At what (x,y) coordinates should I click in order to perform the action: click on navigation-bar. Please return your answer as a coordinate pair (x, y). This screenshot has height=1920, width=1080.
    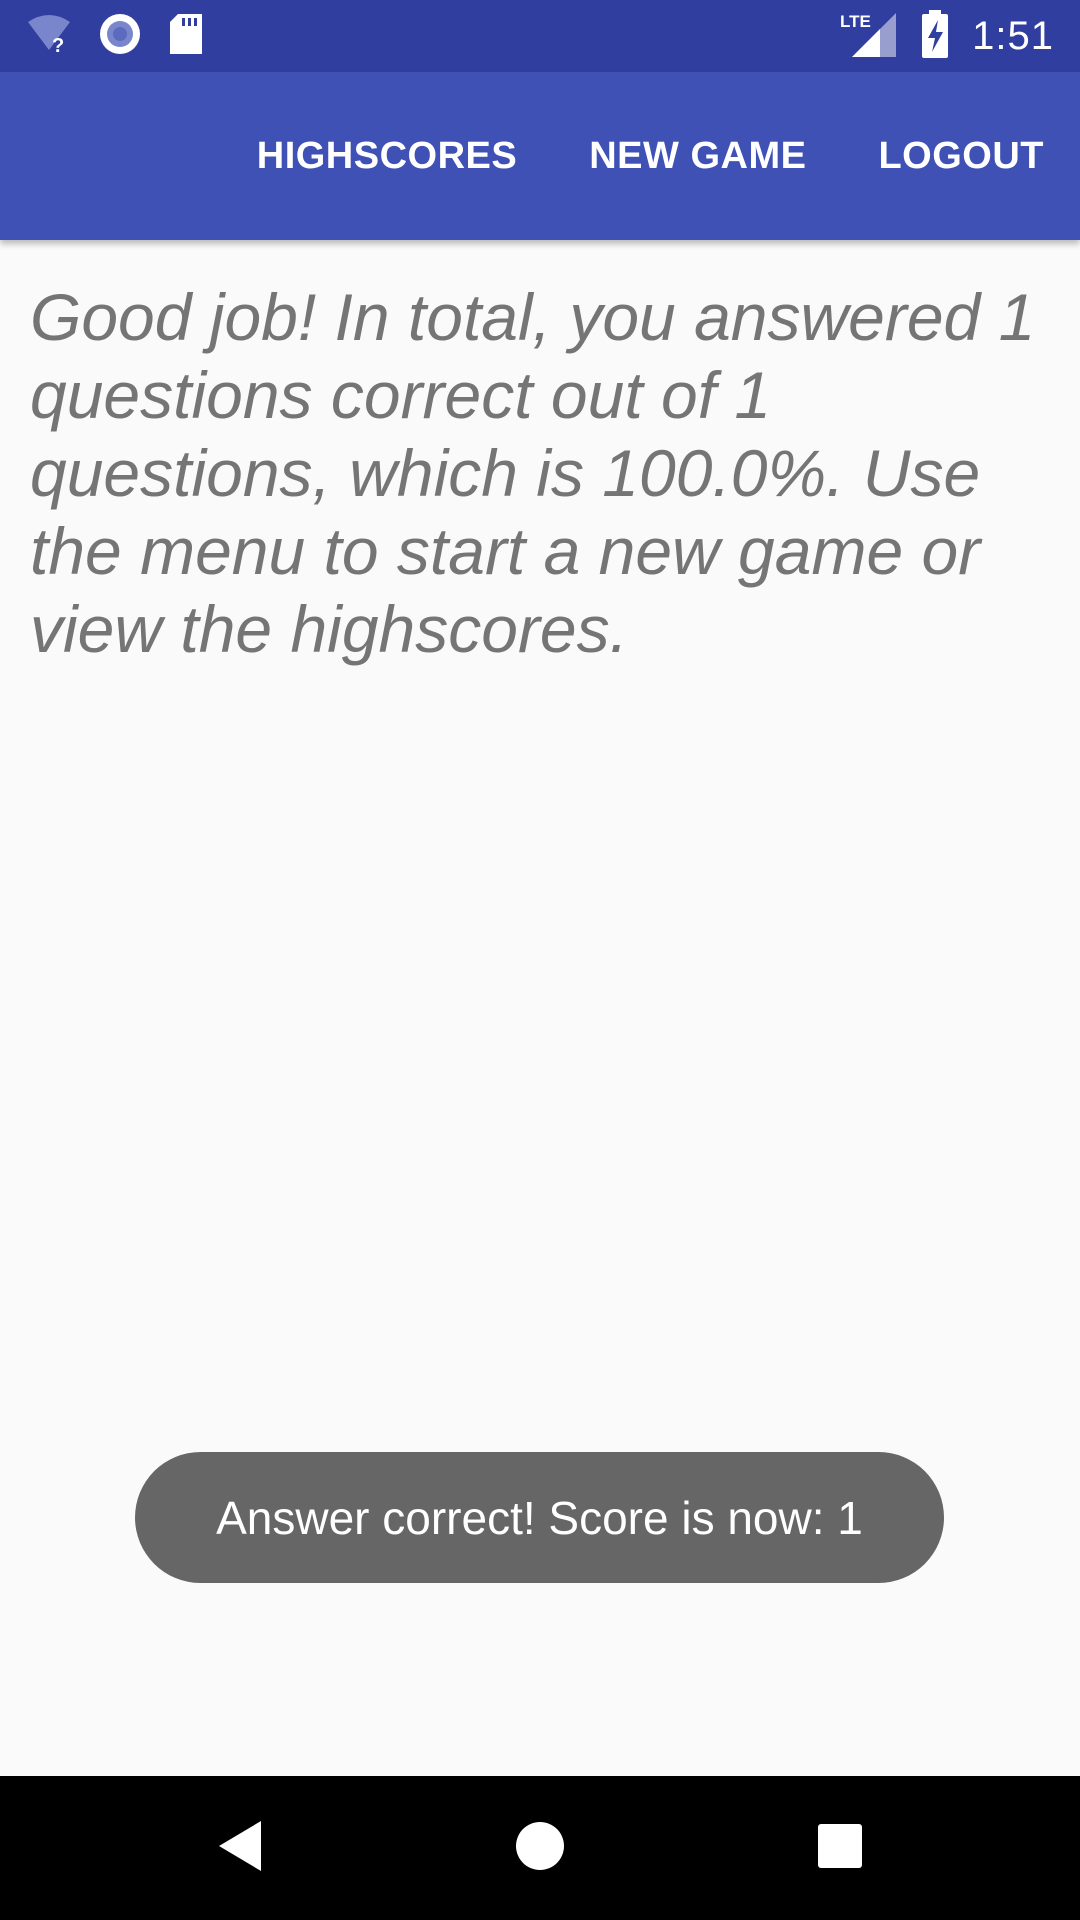
    Looking at the image, I should click on (540, 1848).